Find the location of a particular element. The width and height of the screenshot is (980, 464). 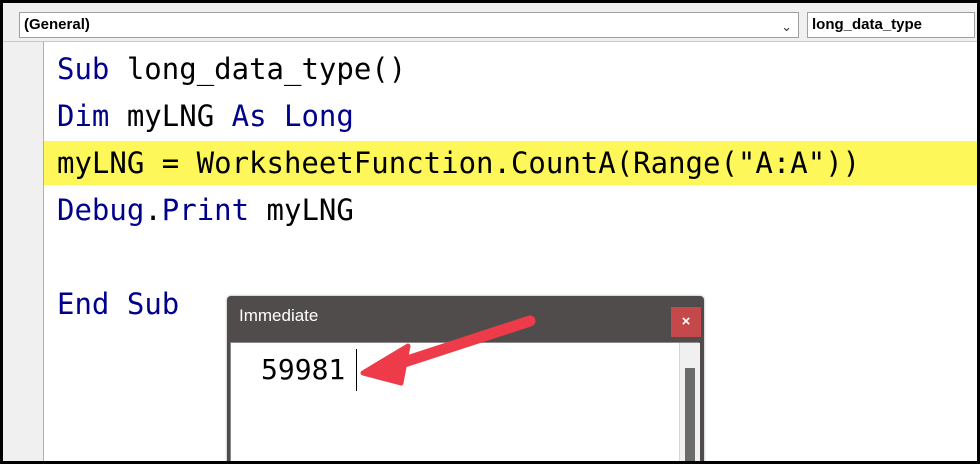

keyword-as: As is located at coordinates (249, 116).